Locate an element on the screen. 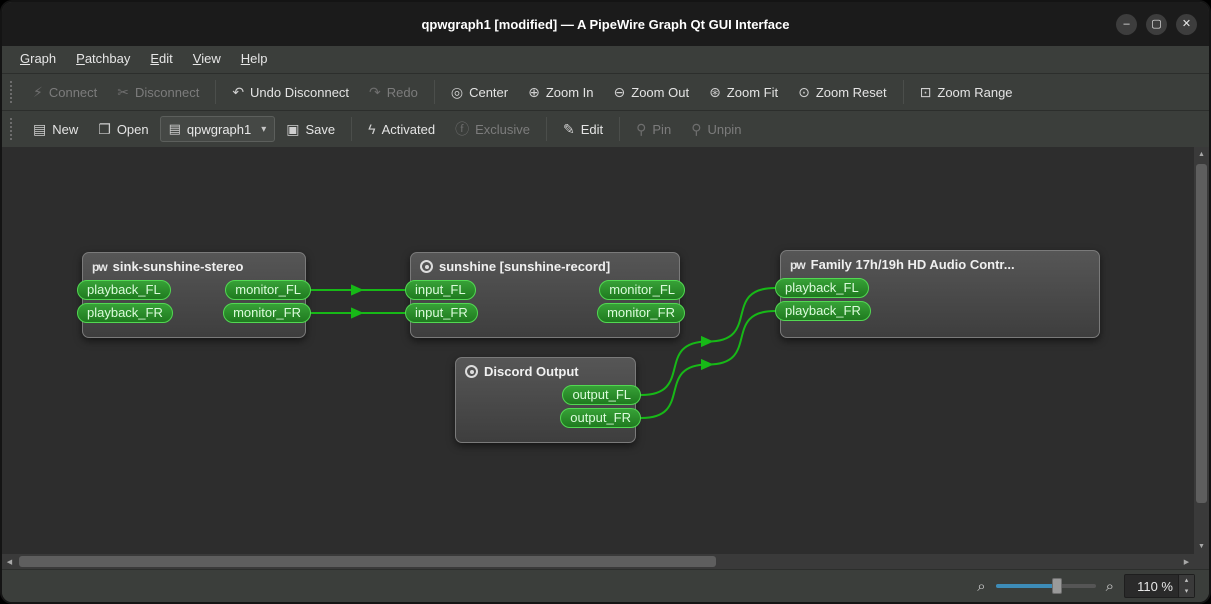 Image resolution: width=1211 pixels, height=604 pixels. maximize-button: ▢ is located at coordinates (1156, 24).